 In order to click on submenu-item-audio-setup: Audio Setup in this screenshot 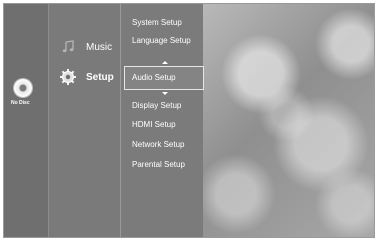, I will do `click(154, 77)`.